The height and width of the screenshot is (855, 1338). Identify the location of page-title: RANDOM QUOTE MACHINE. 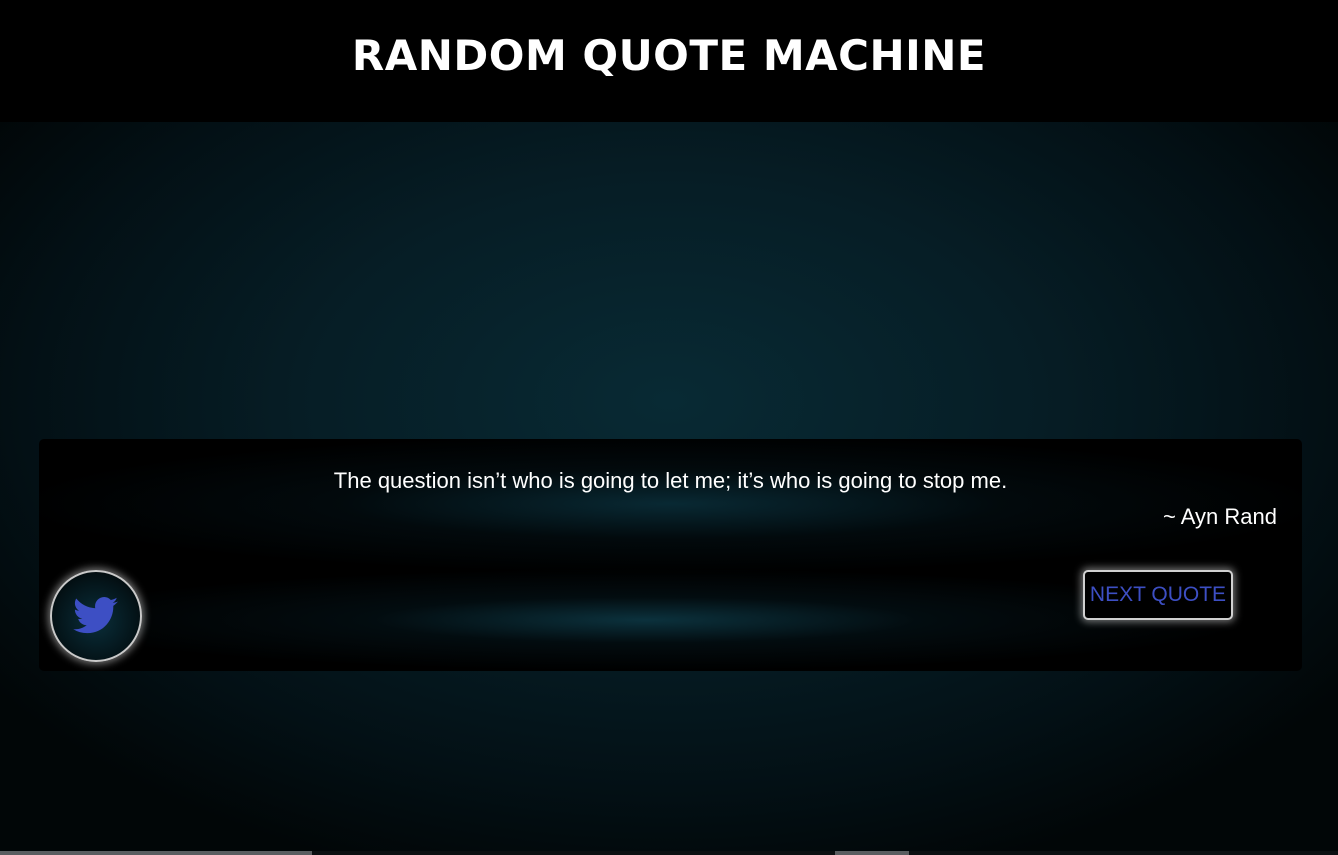
(669, 55).